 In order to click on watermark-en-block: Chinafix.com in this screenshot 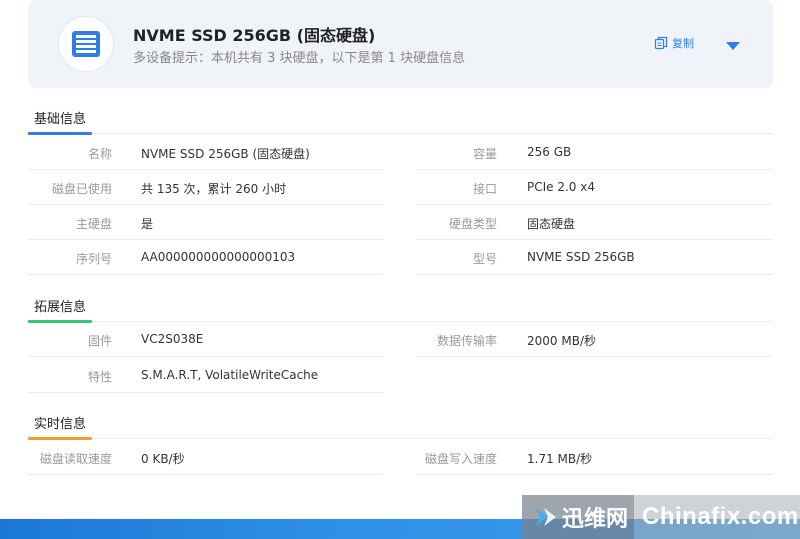, I will do `click(717, 517)`.